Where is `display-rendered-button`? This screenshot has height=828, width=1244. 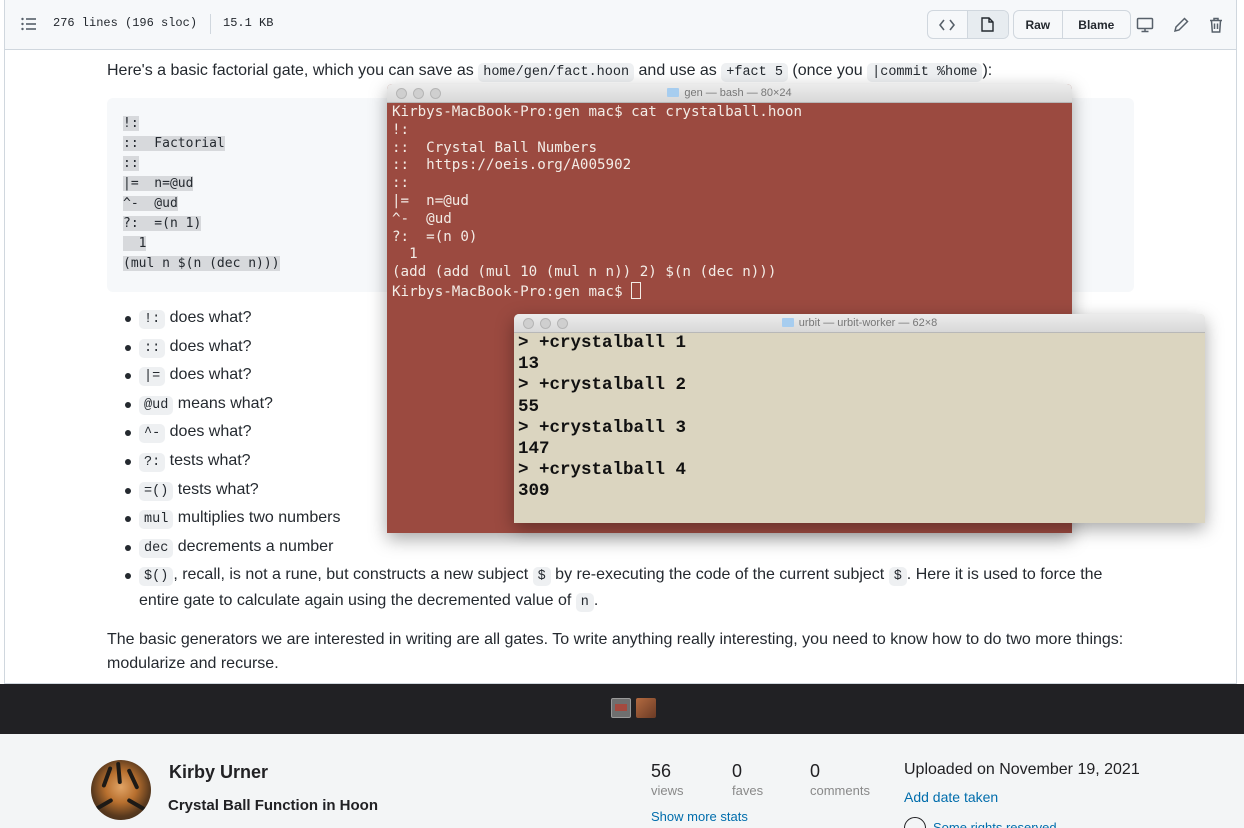 display-rendered-button is located at coordinates (987, 24).